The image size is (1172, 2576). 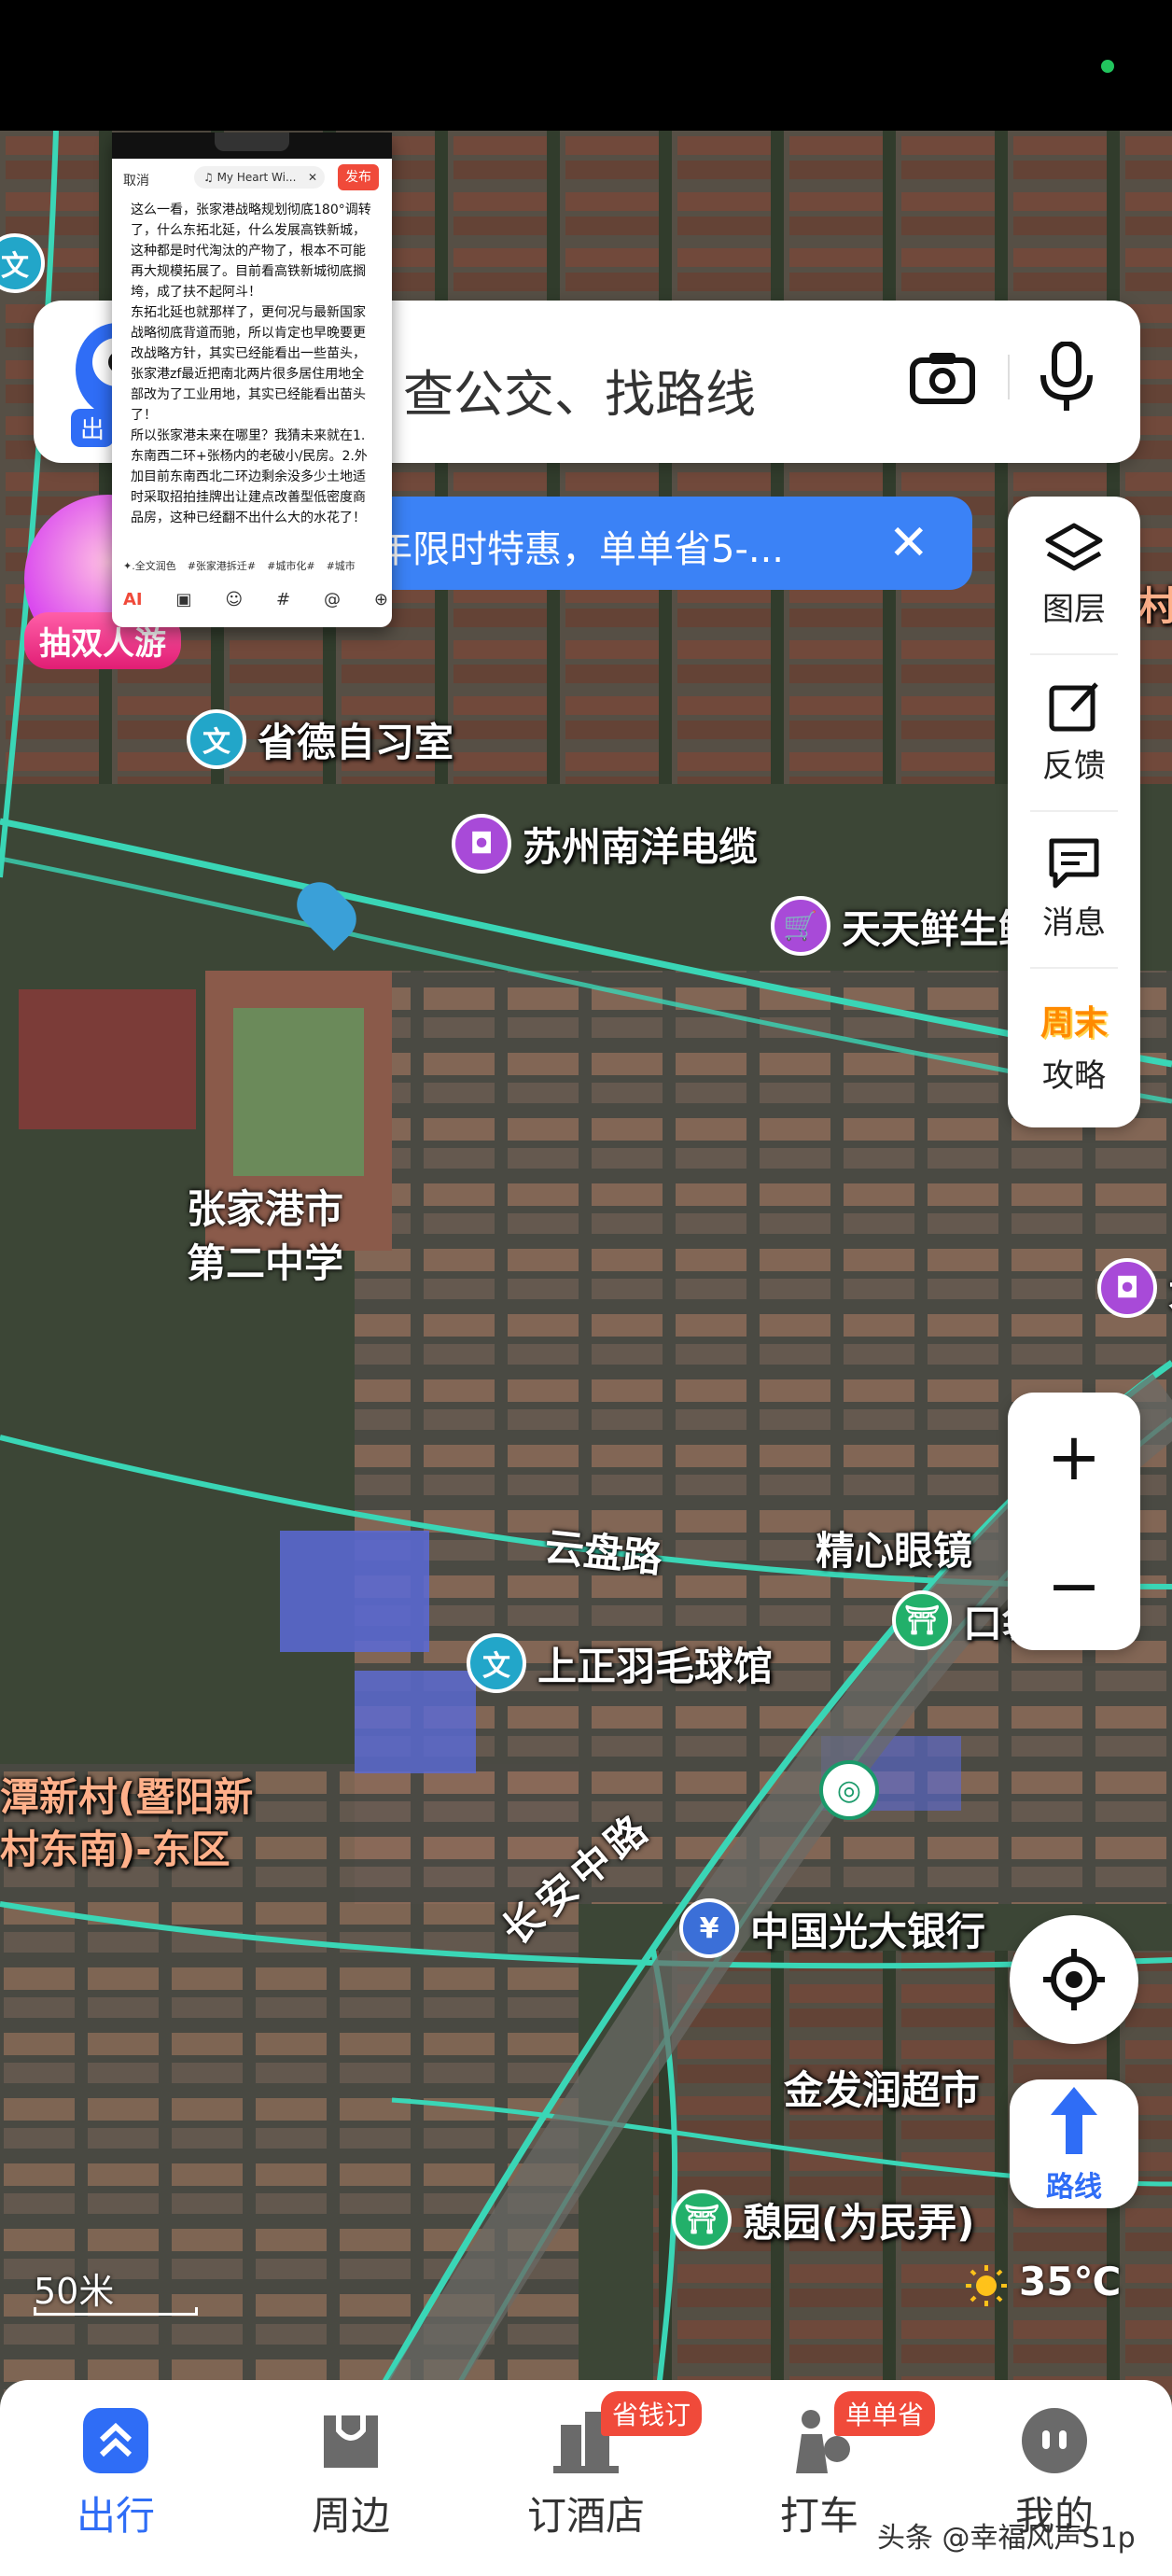 I want to click on feedback-label: 反馈, so click(x=1074, y=766).